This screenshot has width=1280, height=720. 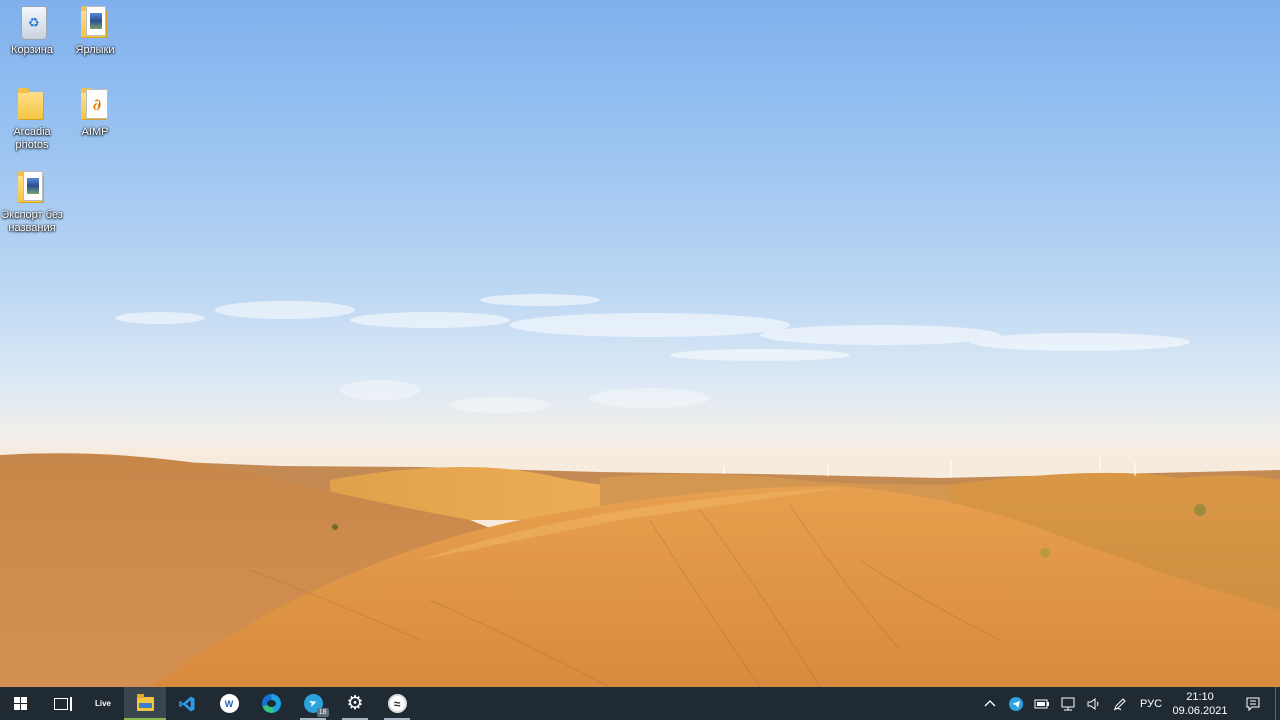 What do you see at coordinates (32, 188) in the screenshot?
I see `folder-image-icon` at bounding box center [32, 188].